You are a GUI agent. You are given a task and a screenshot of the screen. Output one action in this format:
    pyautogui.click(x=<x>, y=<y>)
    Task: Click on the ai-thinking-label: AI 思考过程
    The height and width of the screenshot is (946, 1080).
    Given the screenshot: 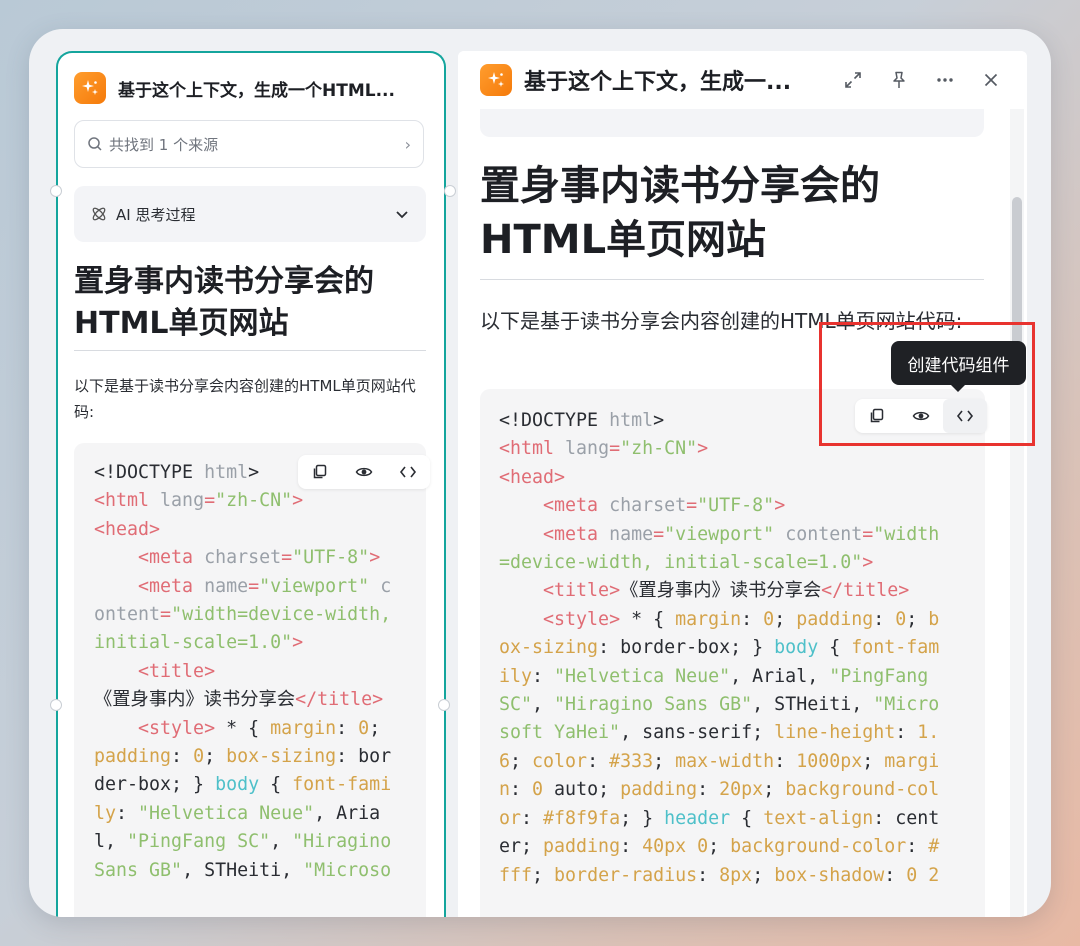 What is the action you would take?
    pyautogui.click(x=156, y=214)
    